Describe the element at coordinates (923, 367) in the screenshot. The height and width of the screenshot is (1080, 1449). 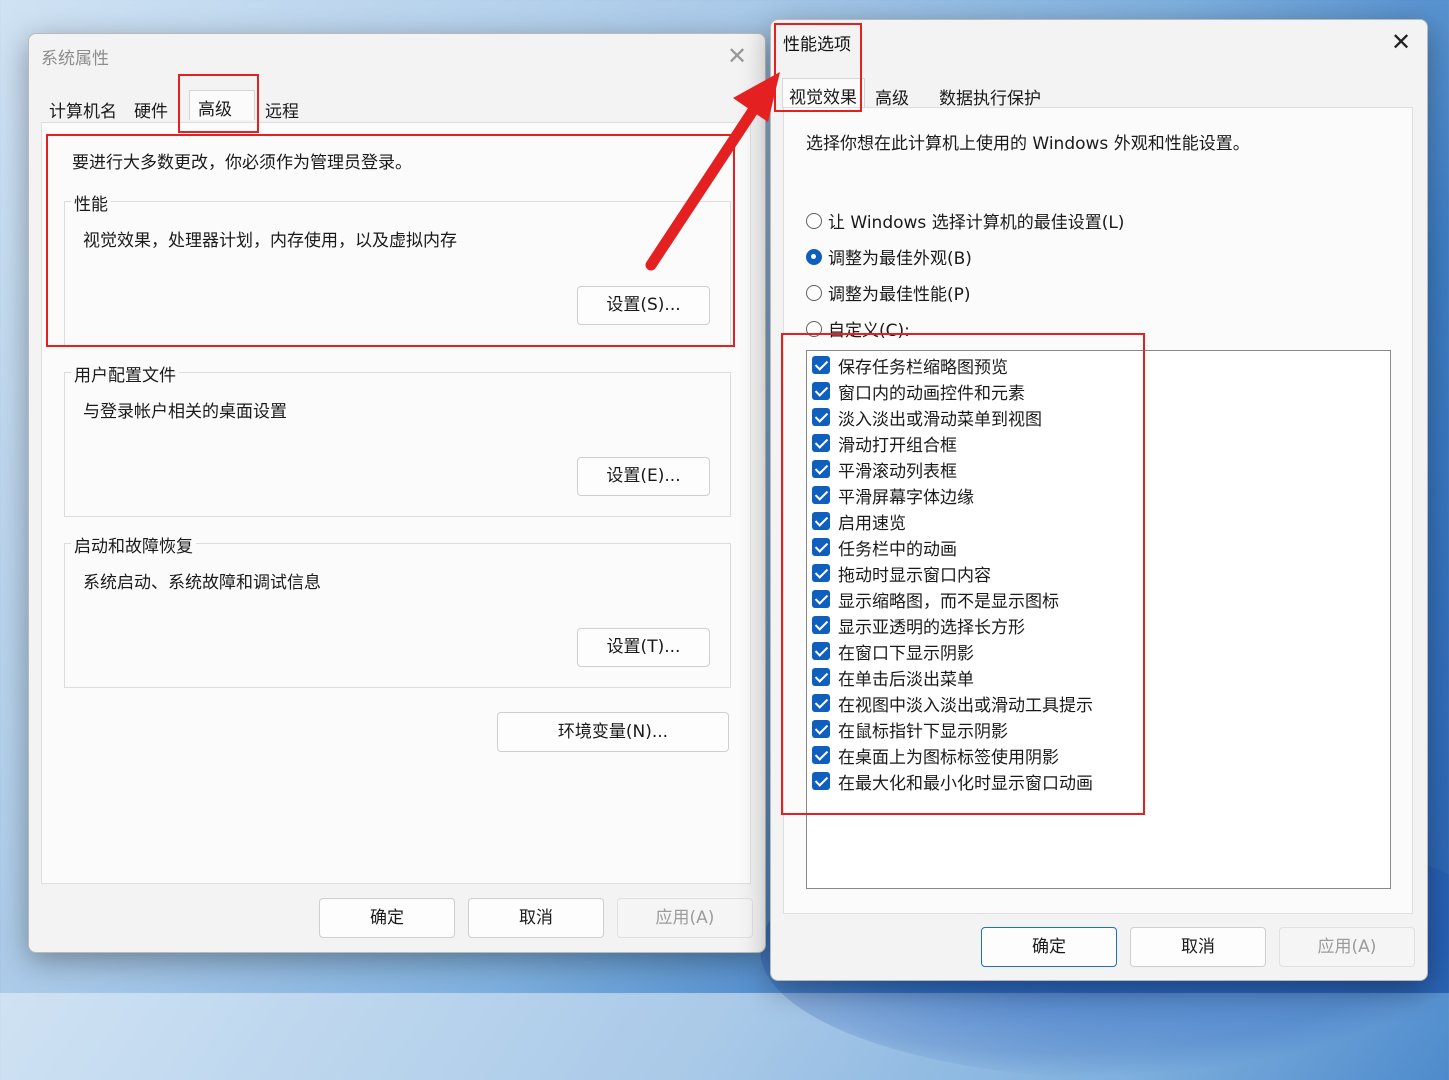
I see `option-label: 保存任务栏缩略图预览` at that location.